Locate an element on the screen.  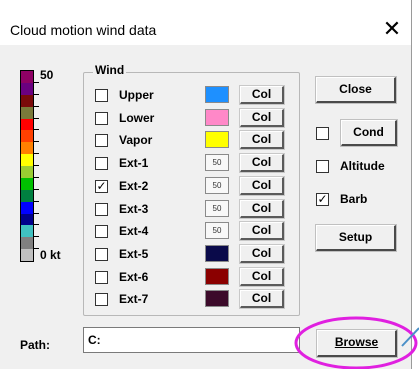
highlight-ellipse is located at coordinates (356, 342).